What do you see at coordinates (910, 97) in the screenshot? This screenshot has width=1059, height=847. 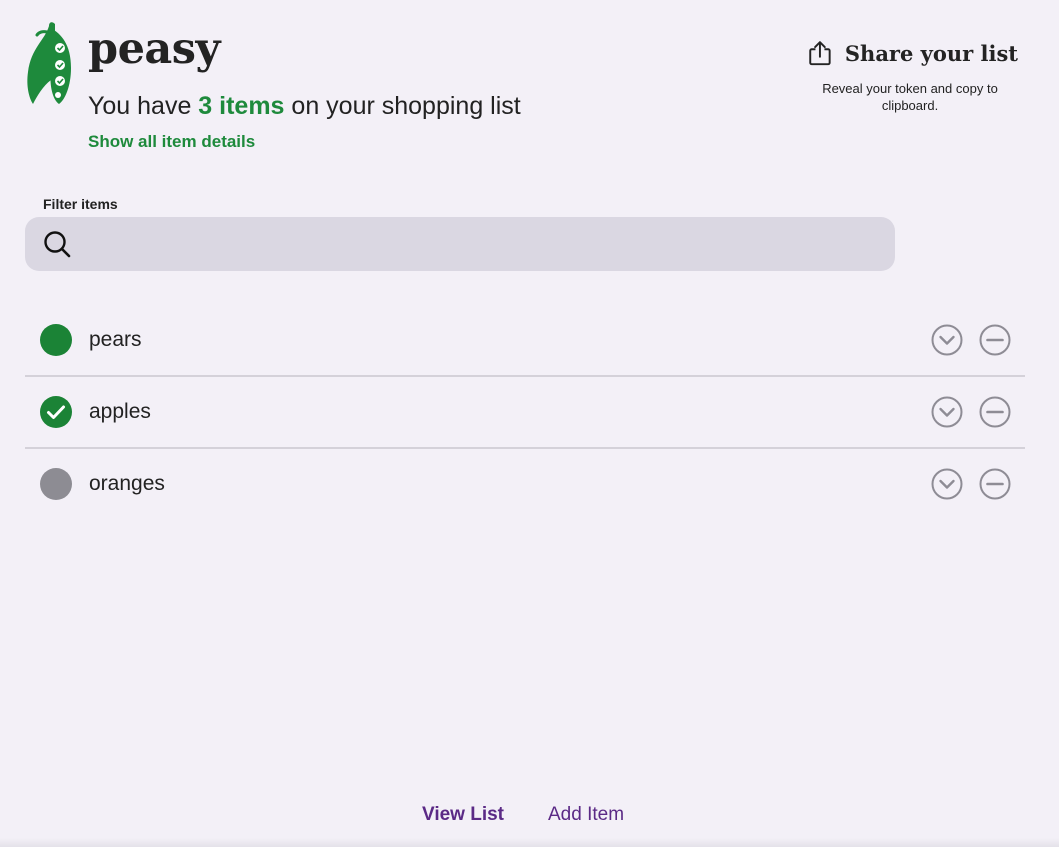 I see `share-description: Reveal your token and copy to clipboard.` at bounding box center [910, 97].